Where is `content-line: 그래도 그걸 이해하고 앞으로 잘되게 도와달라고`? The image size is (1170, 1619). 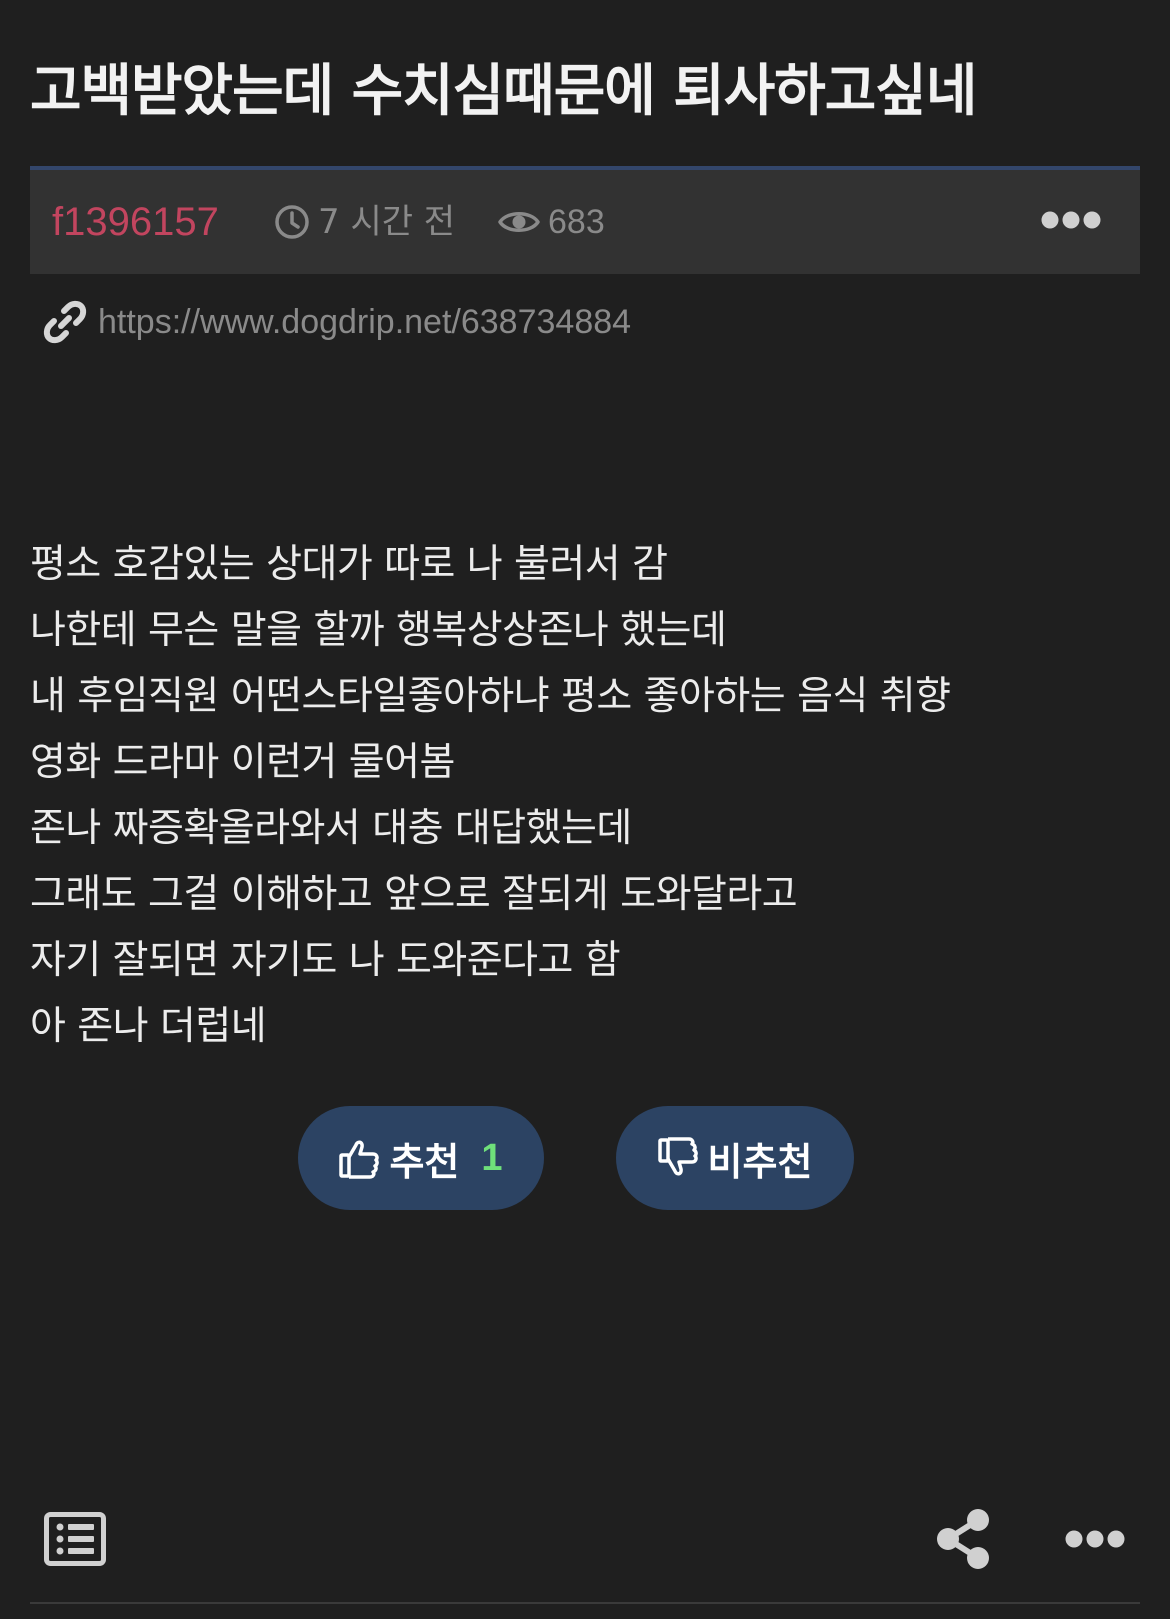
content-line: 그래도 그걸 이해하고 앞으로 잘되게 도와달라고 is located at coordinates (414, 894).